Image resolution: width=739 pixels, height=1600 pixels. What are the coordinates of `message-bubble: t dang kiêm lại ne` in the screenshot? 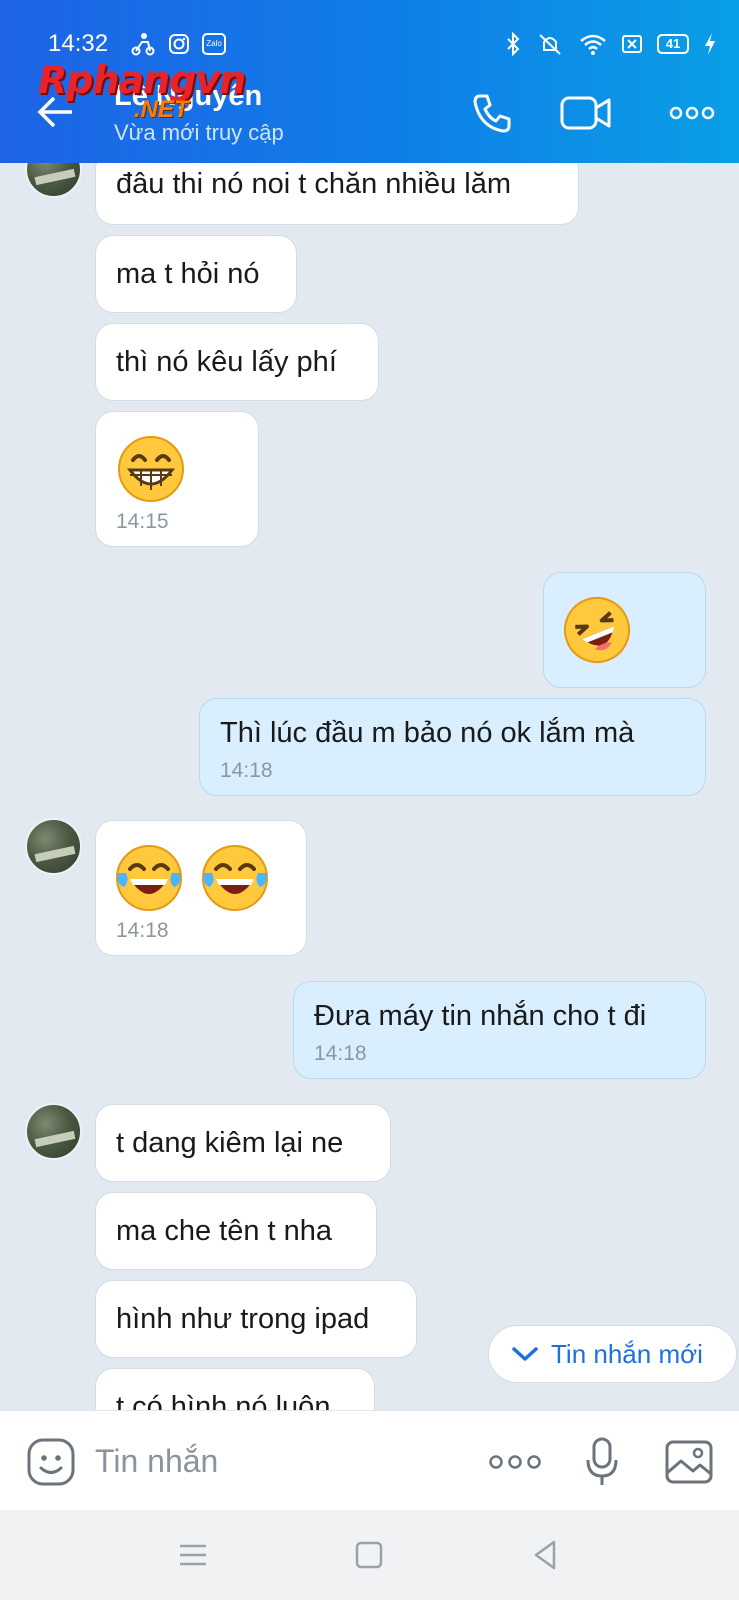 It's located at (243, 1143).